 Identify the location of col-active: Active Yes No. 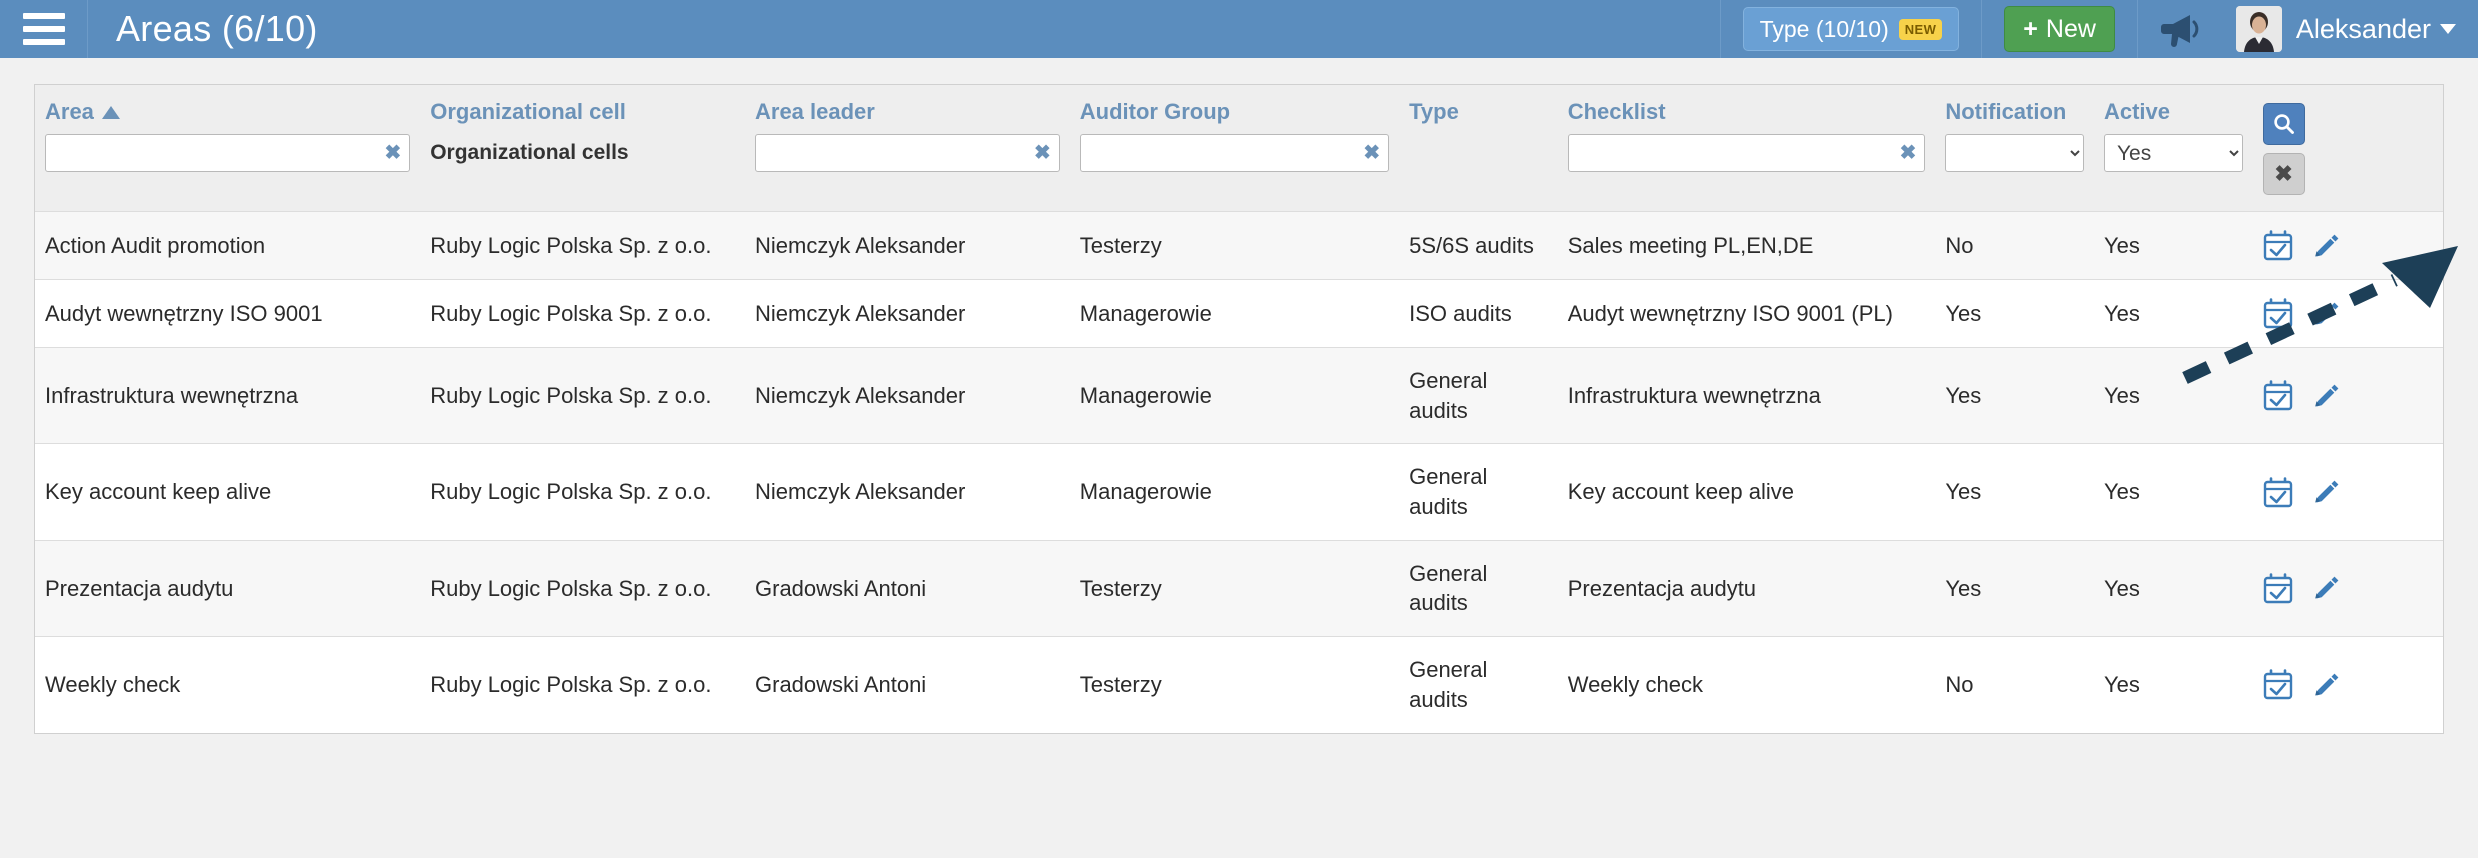
(2173, 148).